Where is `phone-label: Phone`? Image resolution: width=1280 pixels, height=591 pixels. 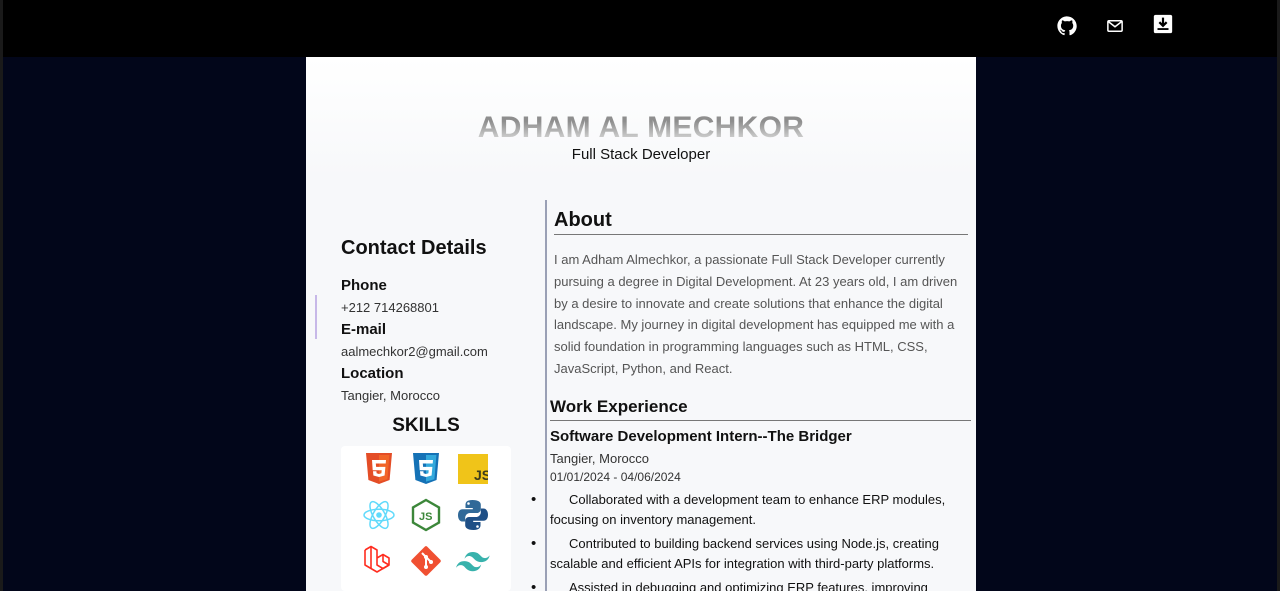
phone-label: Phone is located at coordinates (364, 285).